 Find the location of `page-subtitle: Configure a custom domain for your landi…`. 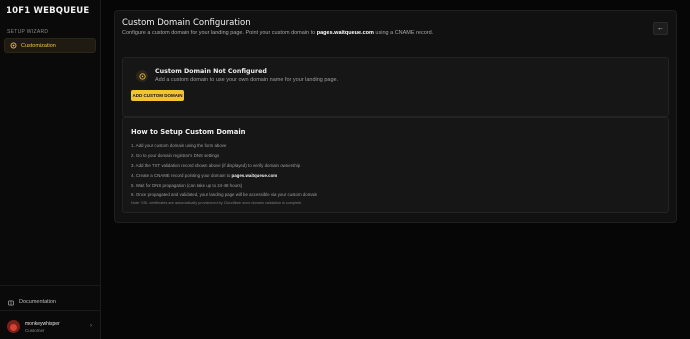

page-subtitle: Configure a custom domain for your landi… is located at coordinates (277, 33).